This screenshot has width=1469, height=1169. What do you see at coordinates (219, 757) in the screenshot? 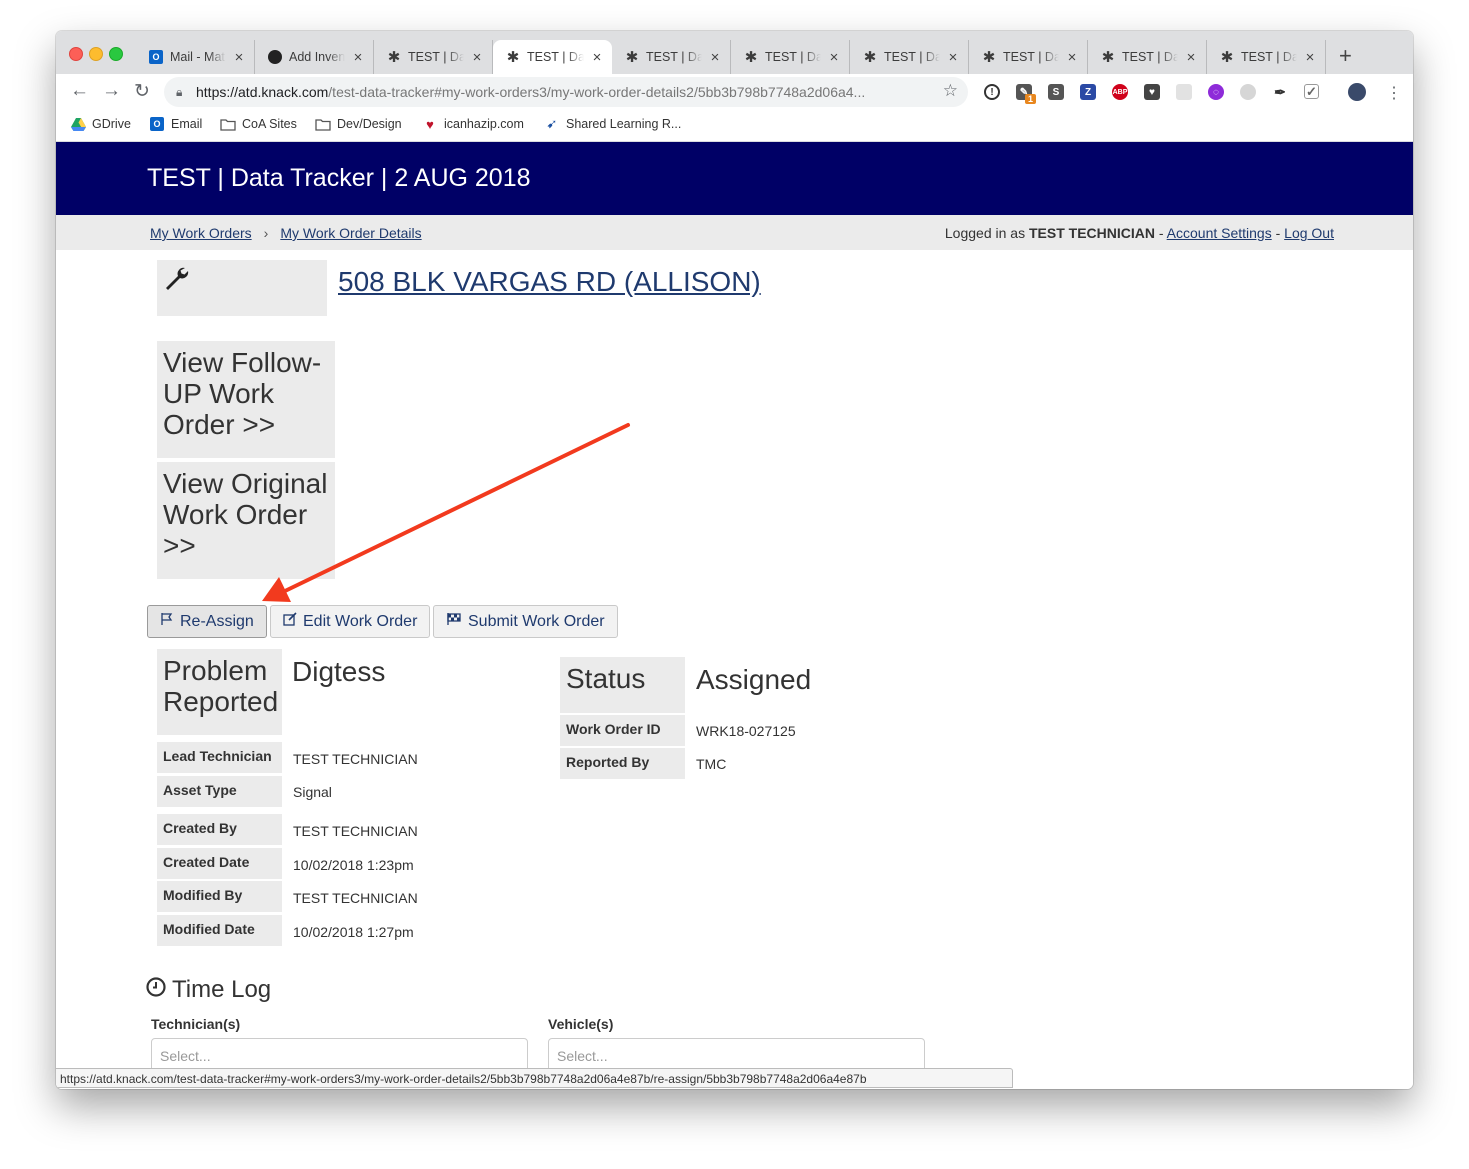
I see `lead-technician-label: Lead Technician` at bounding box center [219, 757].